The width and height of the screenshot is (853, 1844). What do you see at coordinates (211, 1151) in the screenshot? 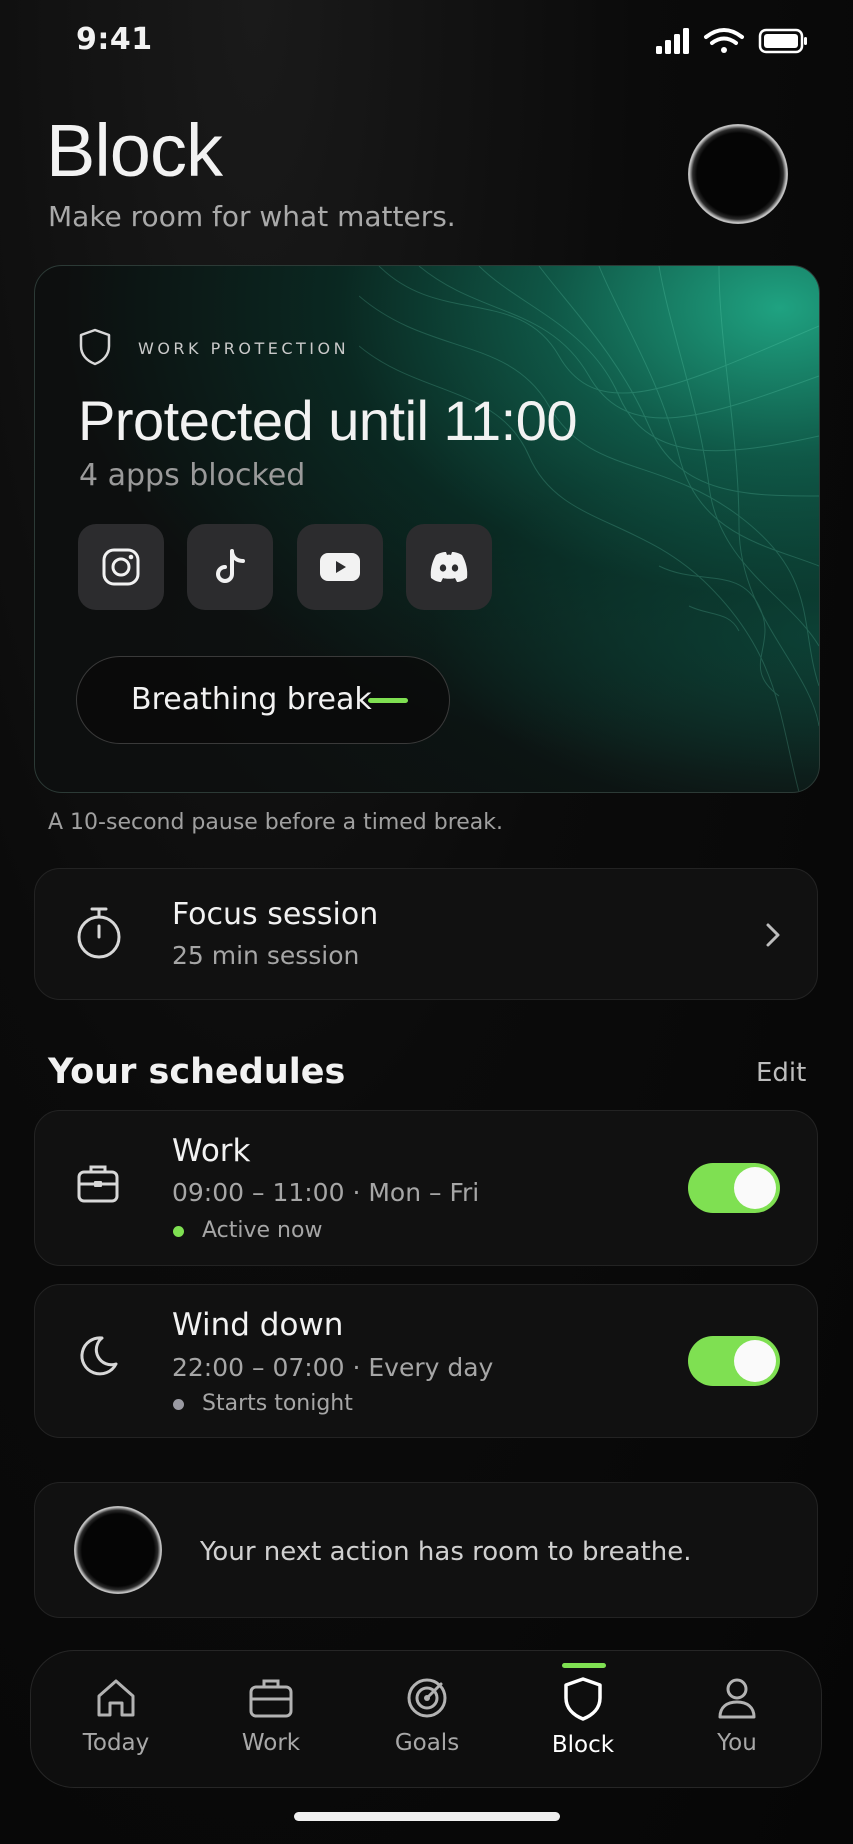
I see `schedule-name: Work` at bounding box center [211, 1151].